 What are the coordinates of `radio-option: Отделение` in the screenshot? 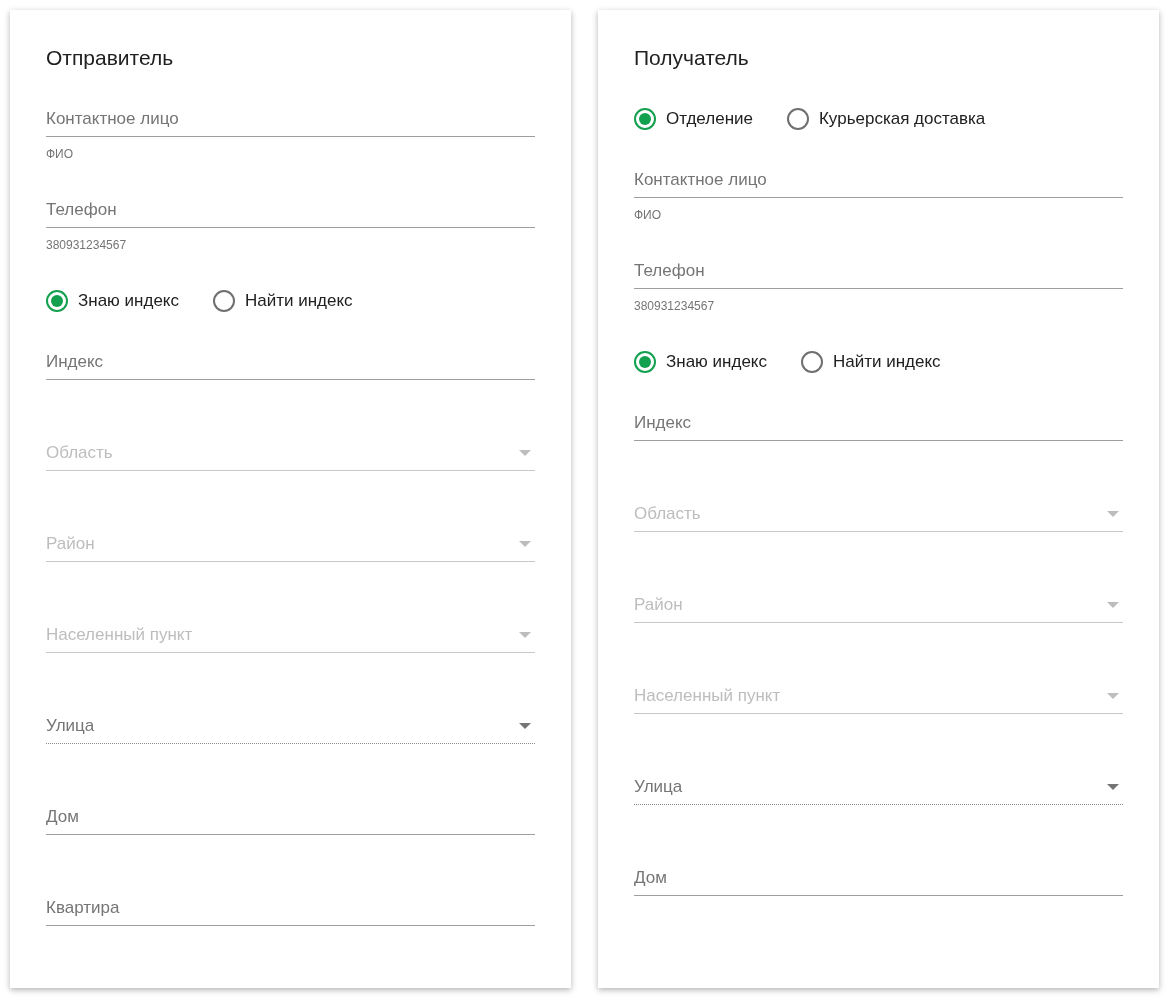 It's located at (693, 119).